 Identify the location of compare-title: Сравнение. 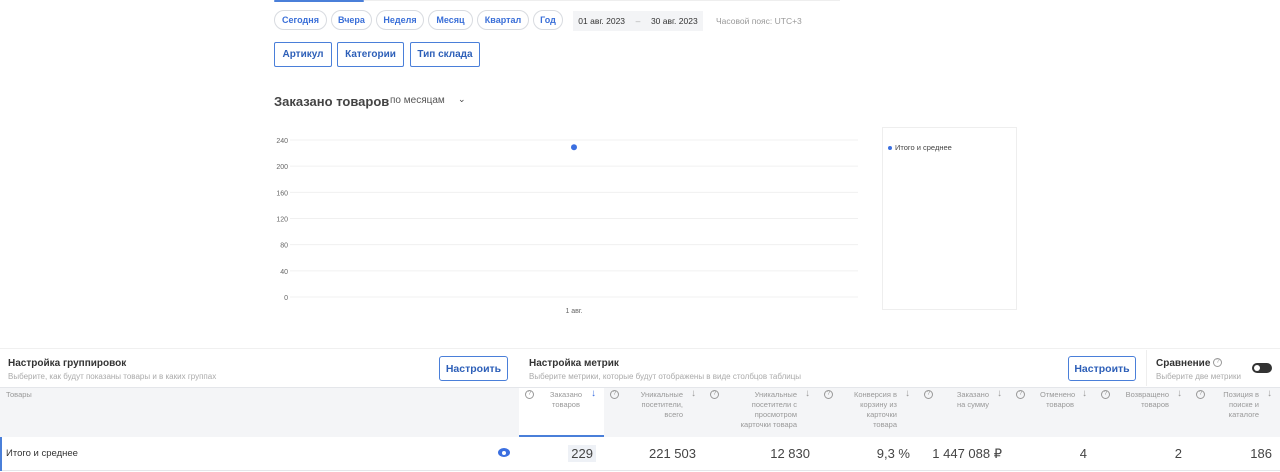
(1183, 363).